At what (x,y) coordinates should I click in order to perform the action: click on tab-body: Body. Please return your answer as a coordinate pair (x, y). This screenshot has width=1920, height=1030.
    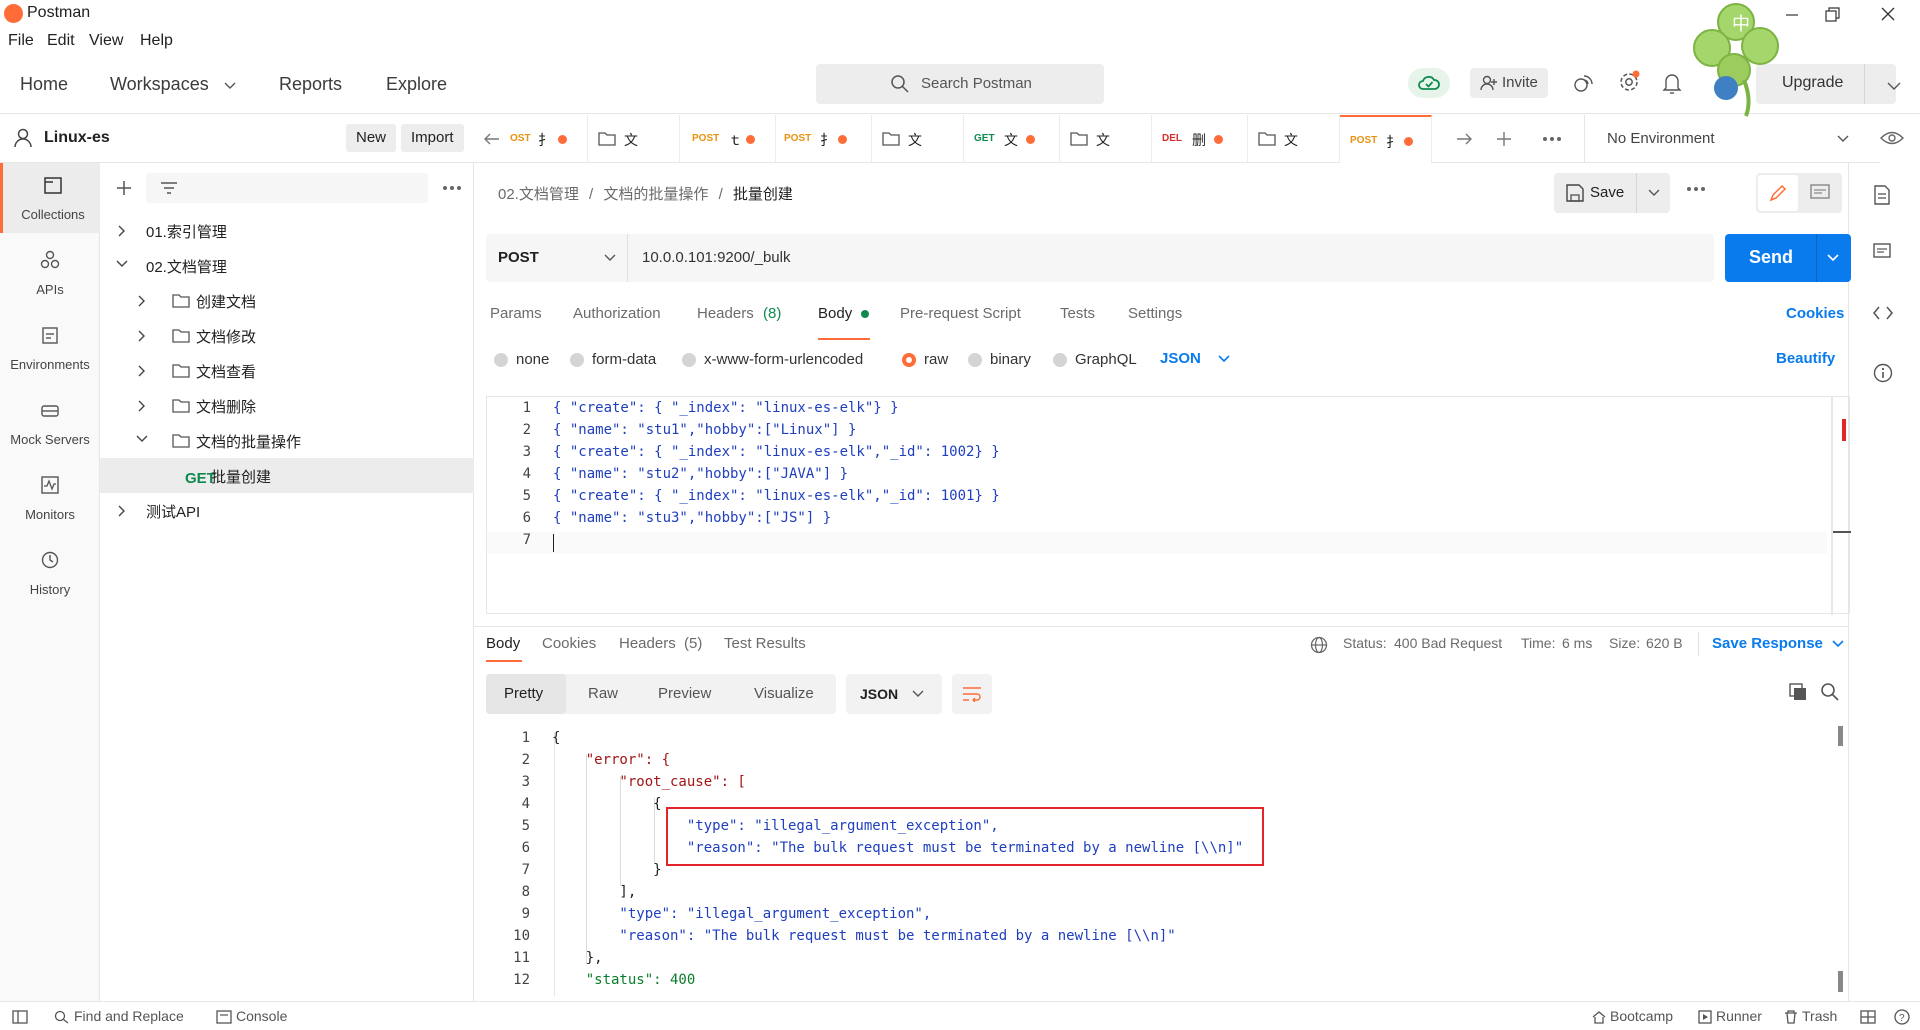
    Looking at the image, I should click on (835, 313).